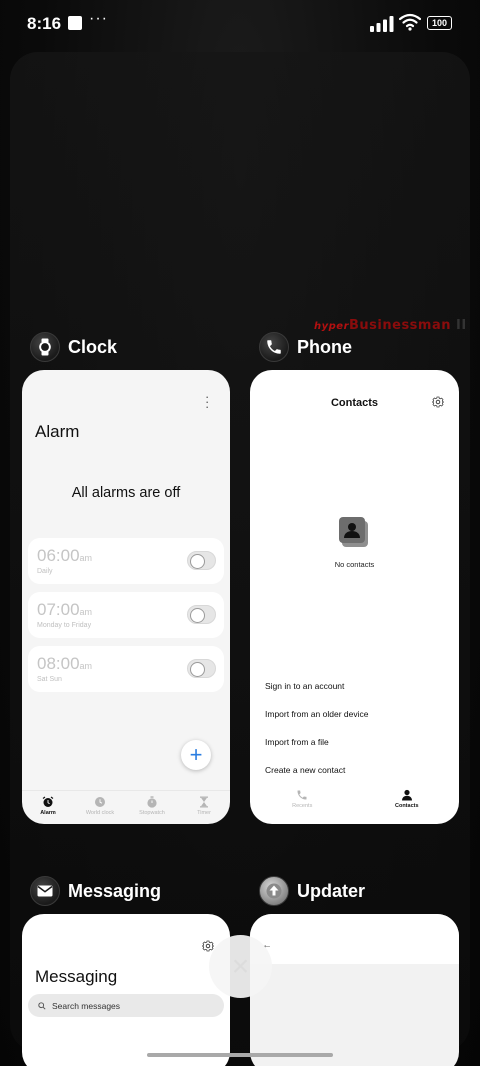 The image size is (480, 1066). I want to click on bottom-nav: Recents Contacts, so click(354, 804).